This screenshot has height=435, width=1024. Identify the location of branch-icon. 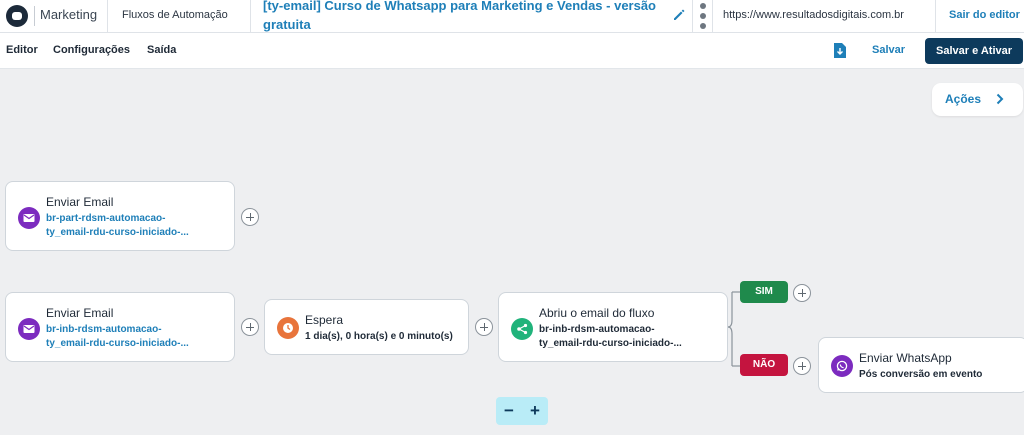
(522, 329).